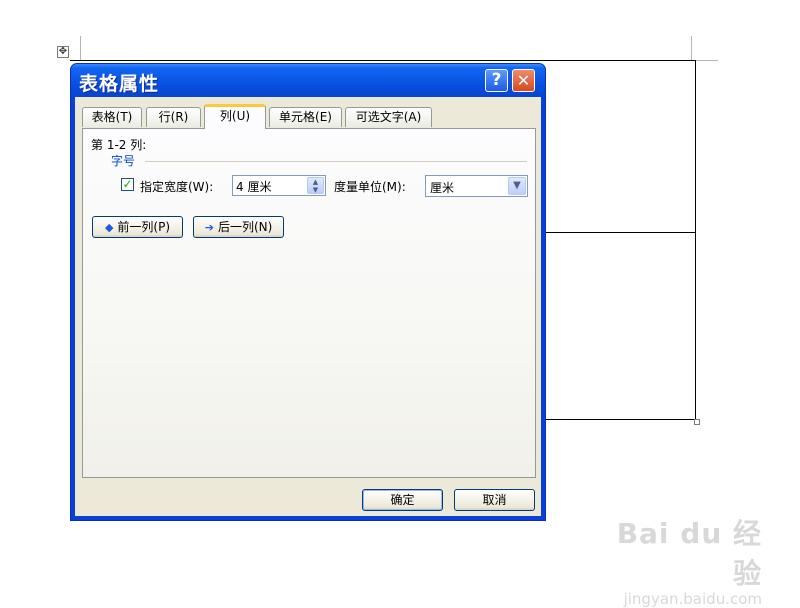 Image resolution: width=800 pixels, height=608 pixels. I want to click on table-resize-handle, so click(697, 422).